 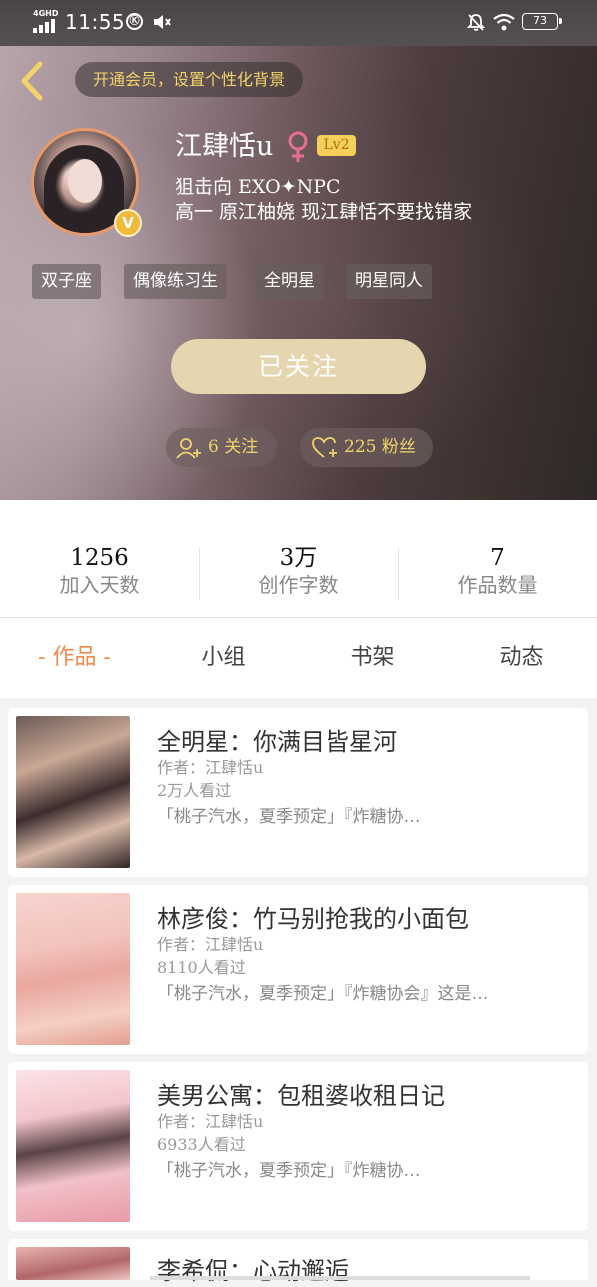 What do you see at coordinates (389, 281) in the screenshot?
I see `tag-star-fanfic: 明星同人` at bounding box center [389, 281].